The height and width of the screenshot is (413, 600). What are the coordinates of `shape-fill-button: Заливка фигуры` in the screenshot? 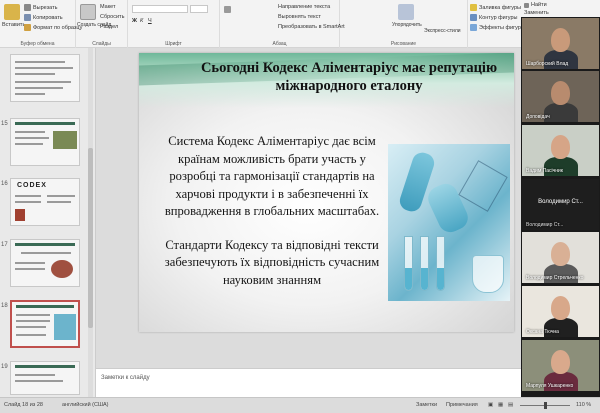 It's located at (495, 7).